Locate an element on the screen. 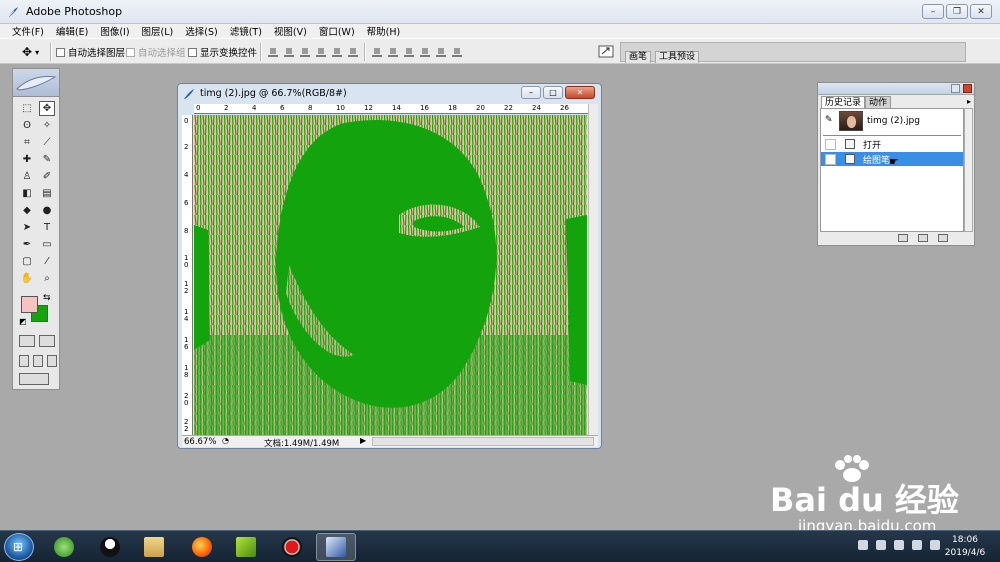 The width and height of the screenshot is (1000, 562). move-tool-preset-picker: ✥ ▾ is located at coordinates (30, 52).